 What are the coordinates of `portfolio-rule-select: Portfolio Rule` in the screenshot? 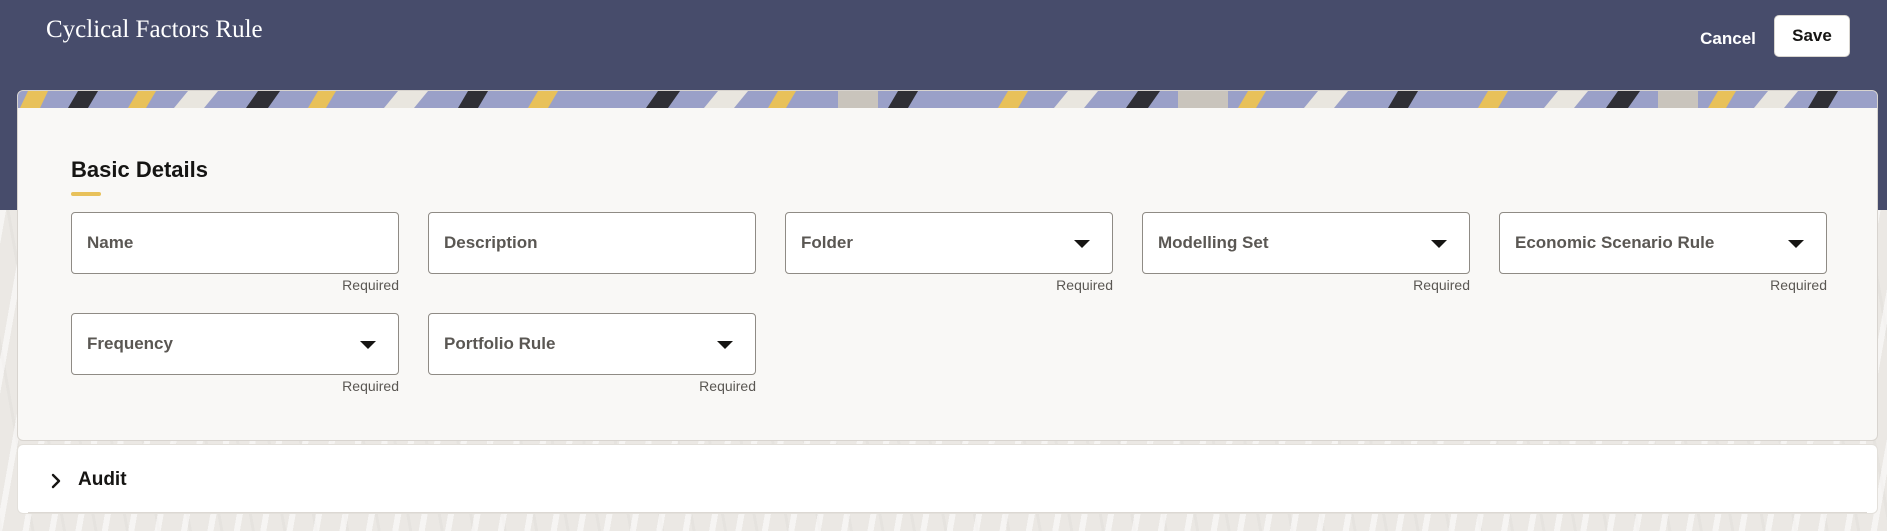 It's located at (592, 344).